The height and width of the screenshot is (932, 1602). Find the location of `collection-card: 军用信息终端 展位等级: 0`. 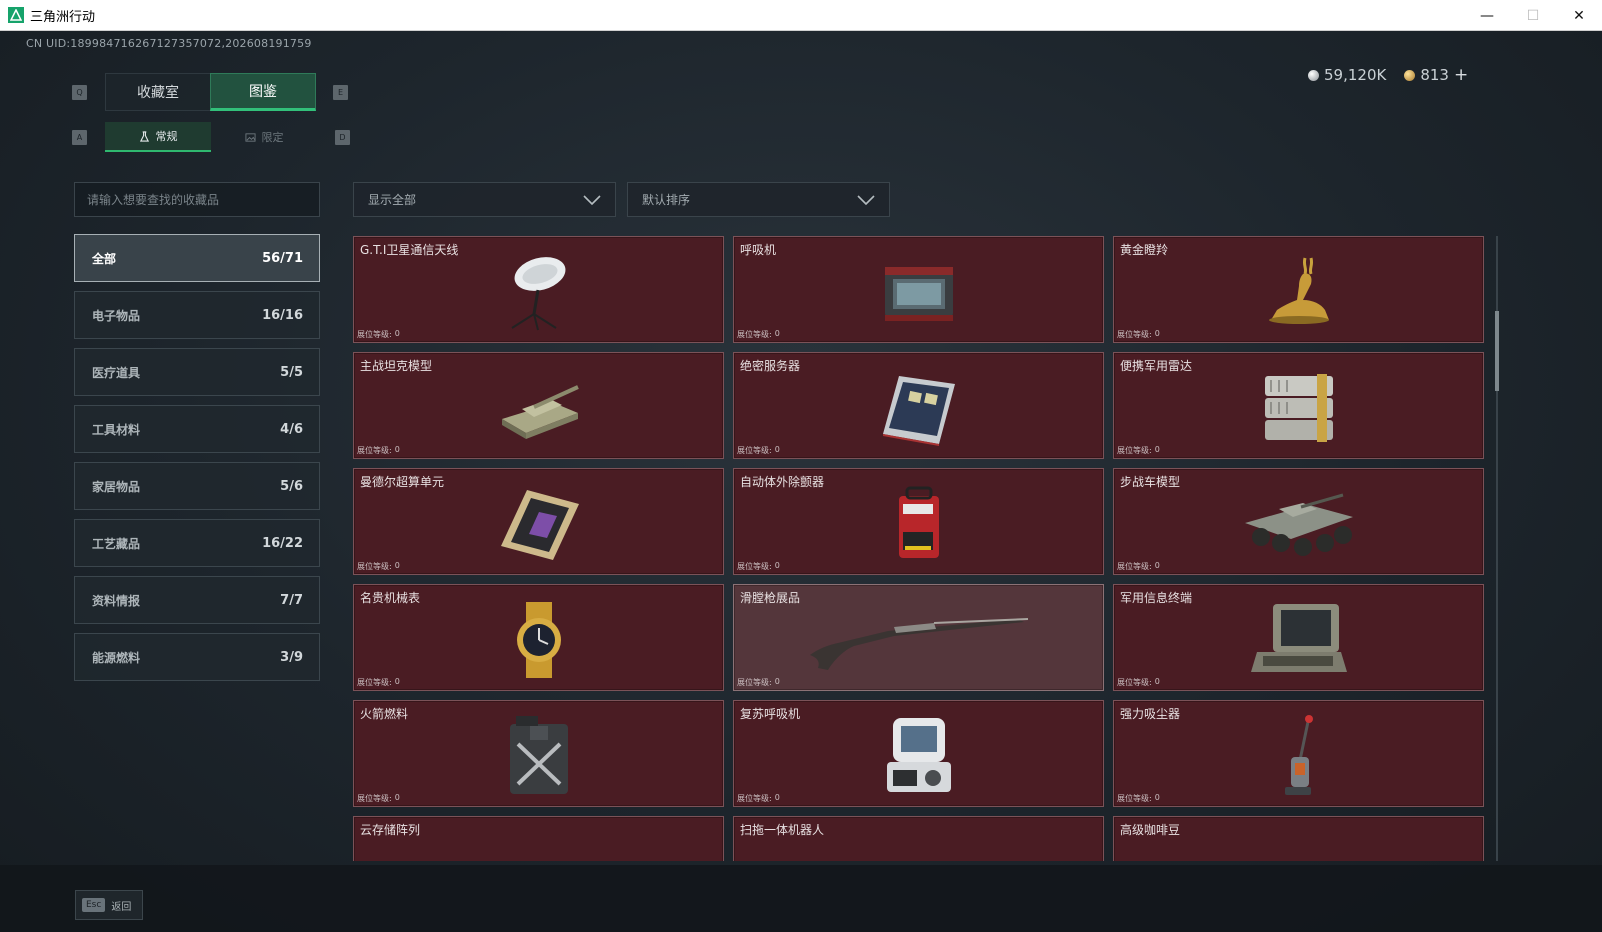

collection-card: 军用信息终端 展位等级: 0 is located at coordinates (1298, 637).